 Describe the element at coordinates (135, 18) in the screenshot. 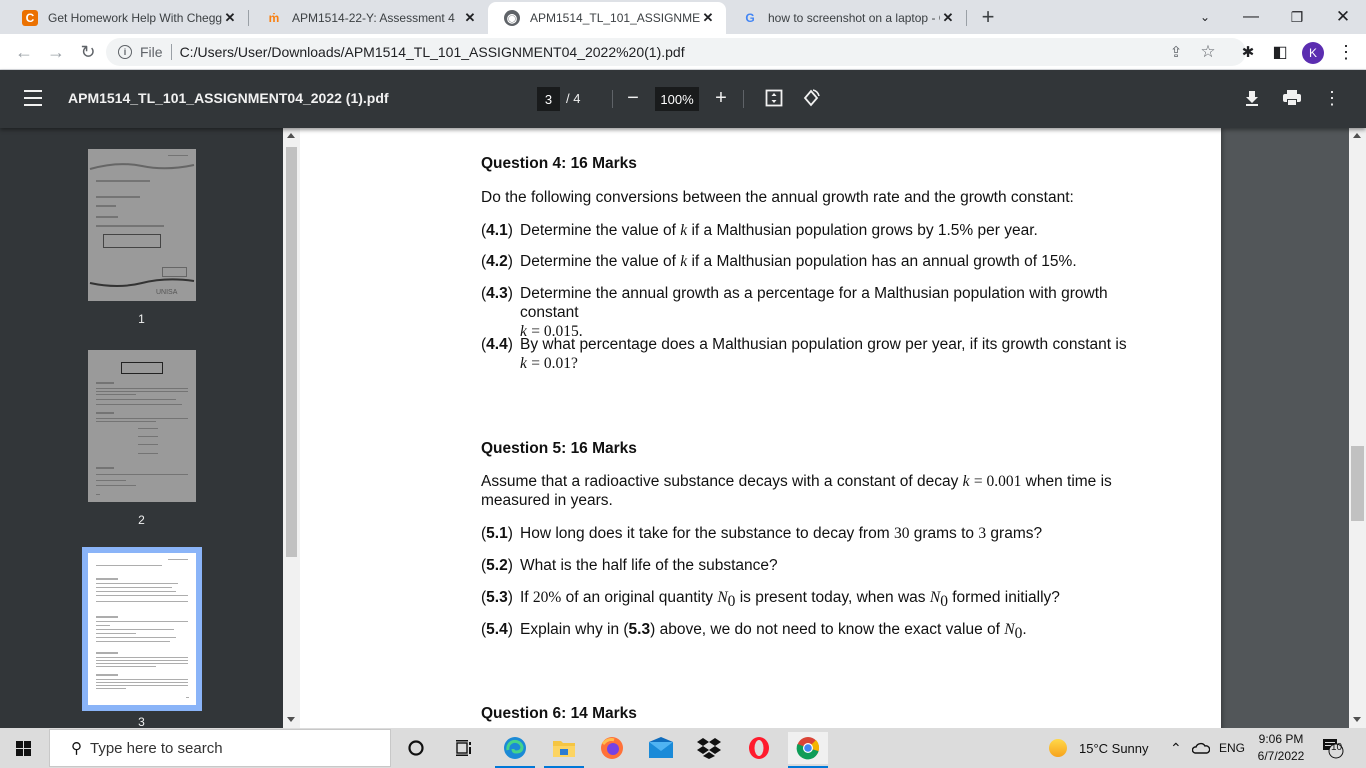

I see `tab-title: Get Homework Help With Chegg` at that location.